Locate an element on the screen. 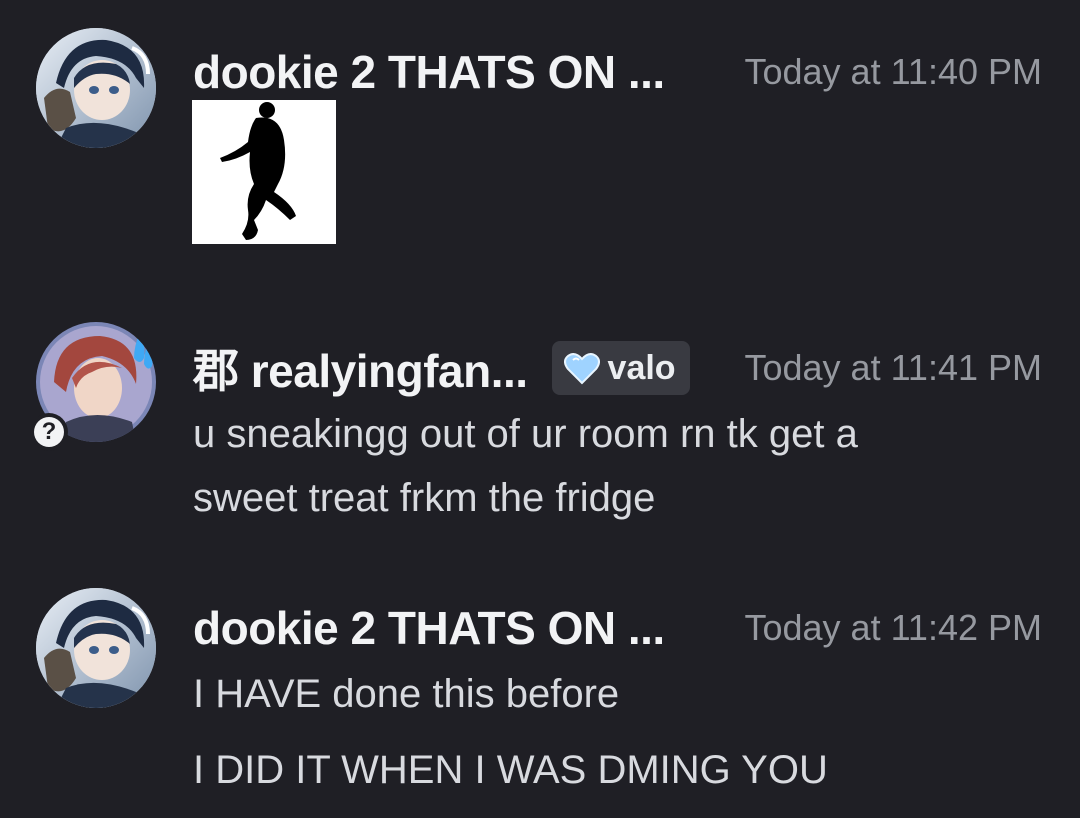 This screenshot has width=1080, height=818. tag-label: valo is located at coordinates (641, 367).